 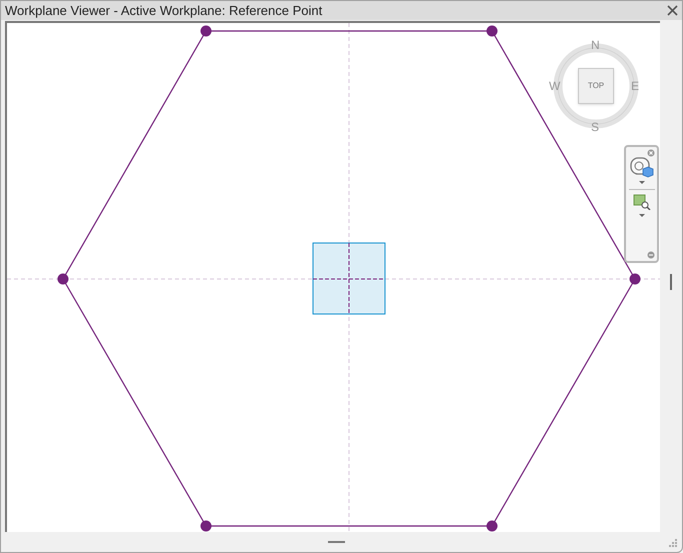 What do you see at coordinates (641, 202) in the screenshot?
I see `zoom-icon` at bounding box center [641, 202].